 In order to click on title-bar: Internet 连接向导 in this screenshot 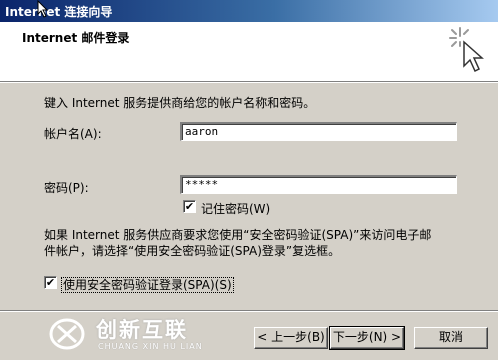, I will do `click(249, 11)`.